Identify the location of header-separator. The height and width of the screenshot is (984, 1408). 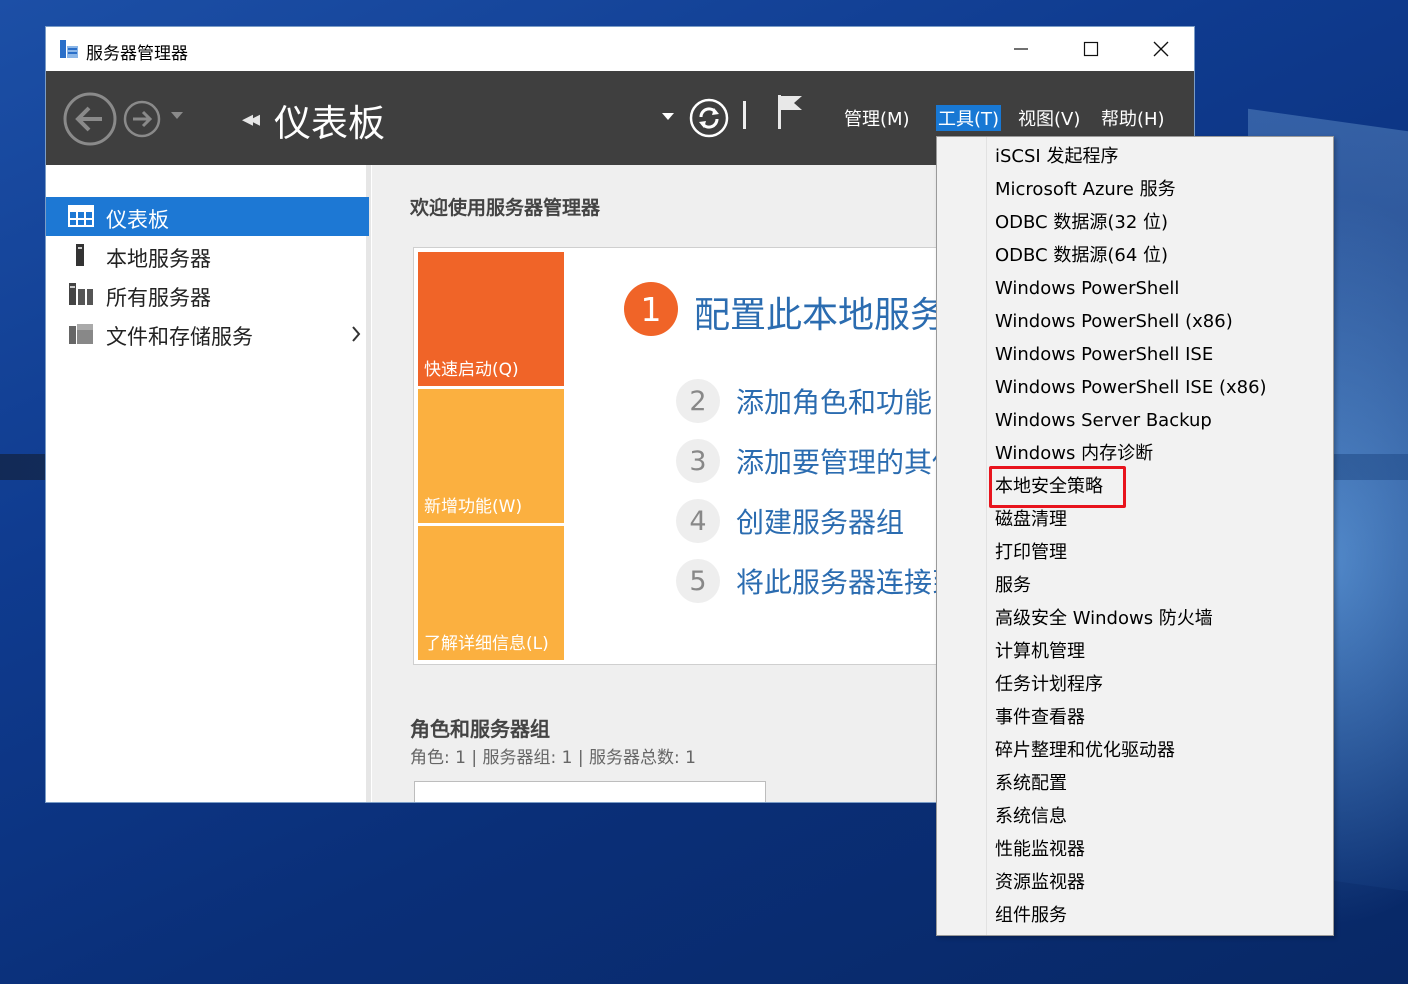
(744, 115).